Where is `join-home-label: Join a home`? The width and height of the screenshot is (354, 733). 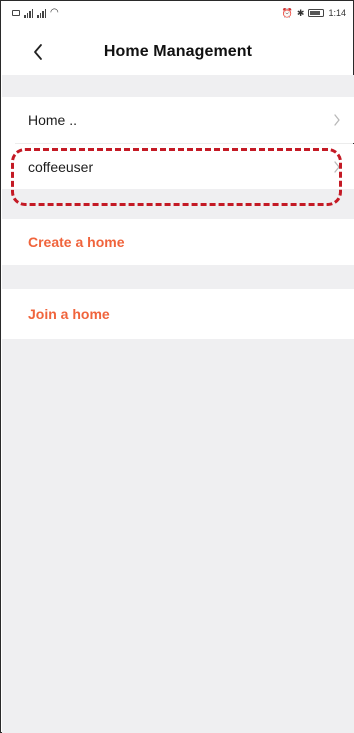 join-home-label: Join a home is located at coordinates (69, 314).